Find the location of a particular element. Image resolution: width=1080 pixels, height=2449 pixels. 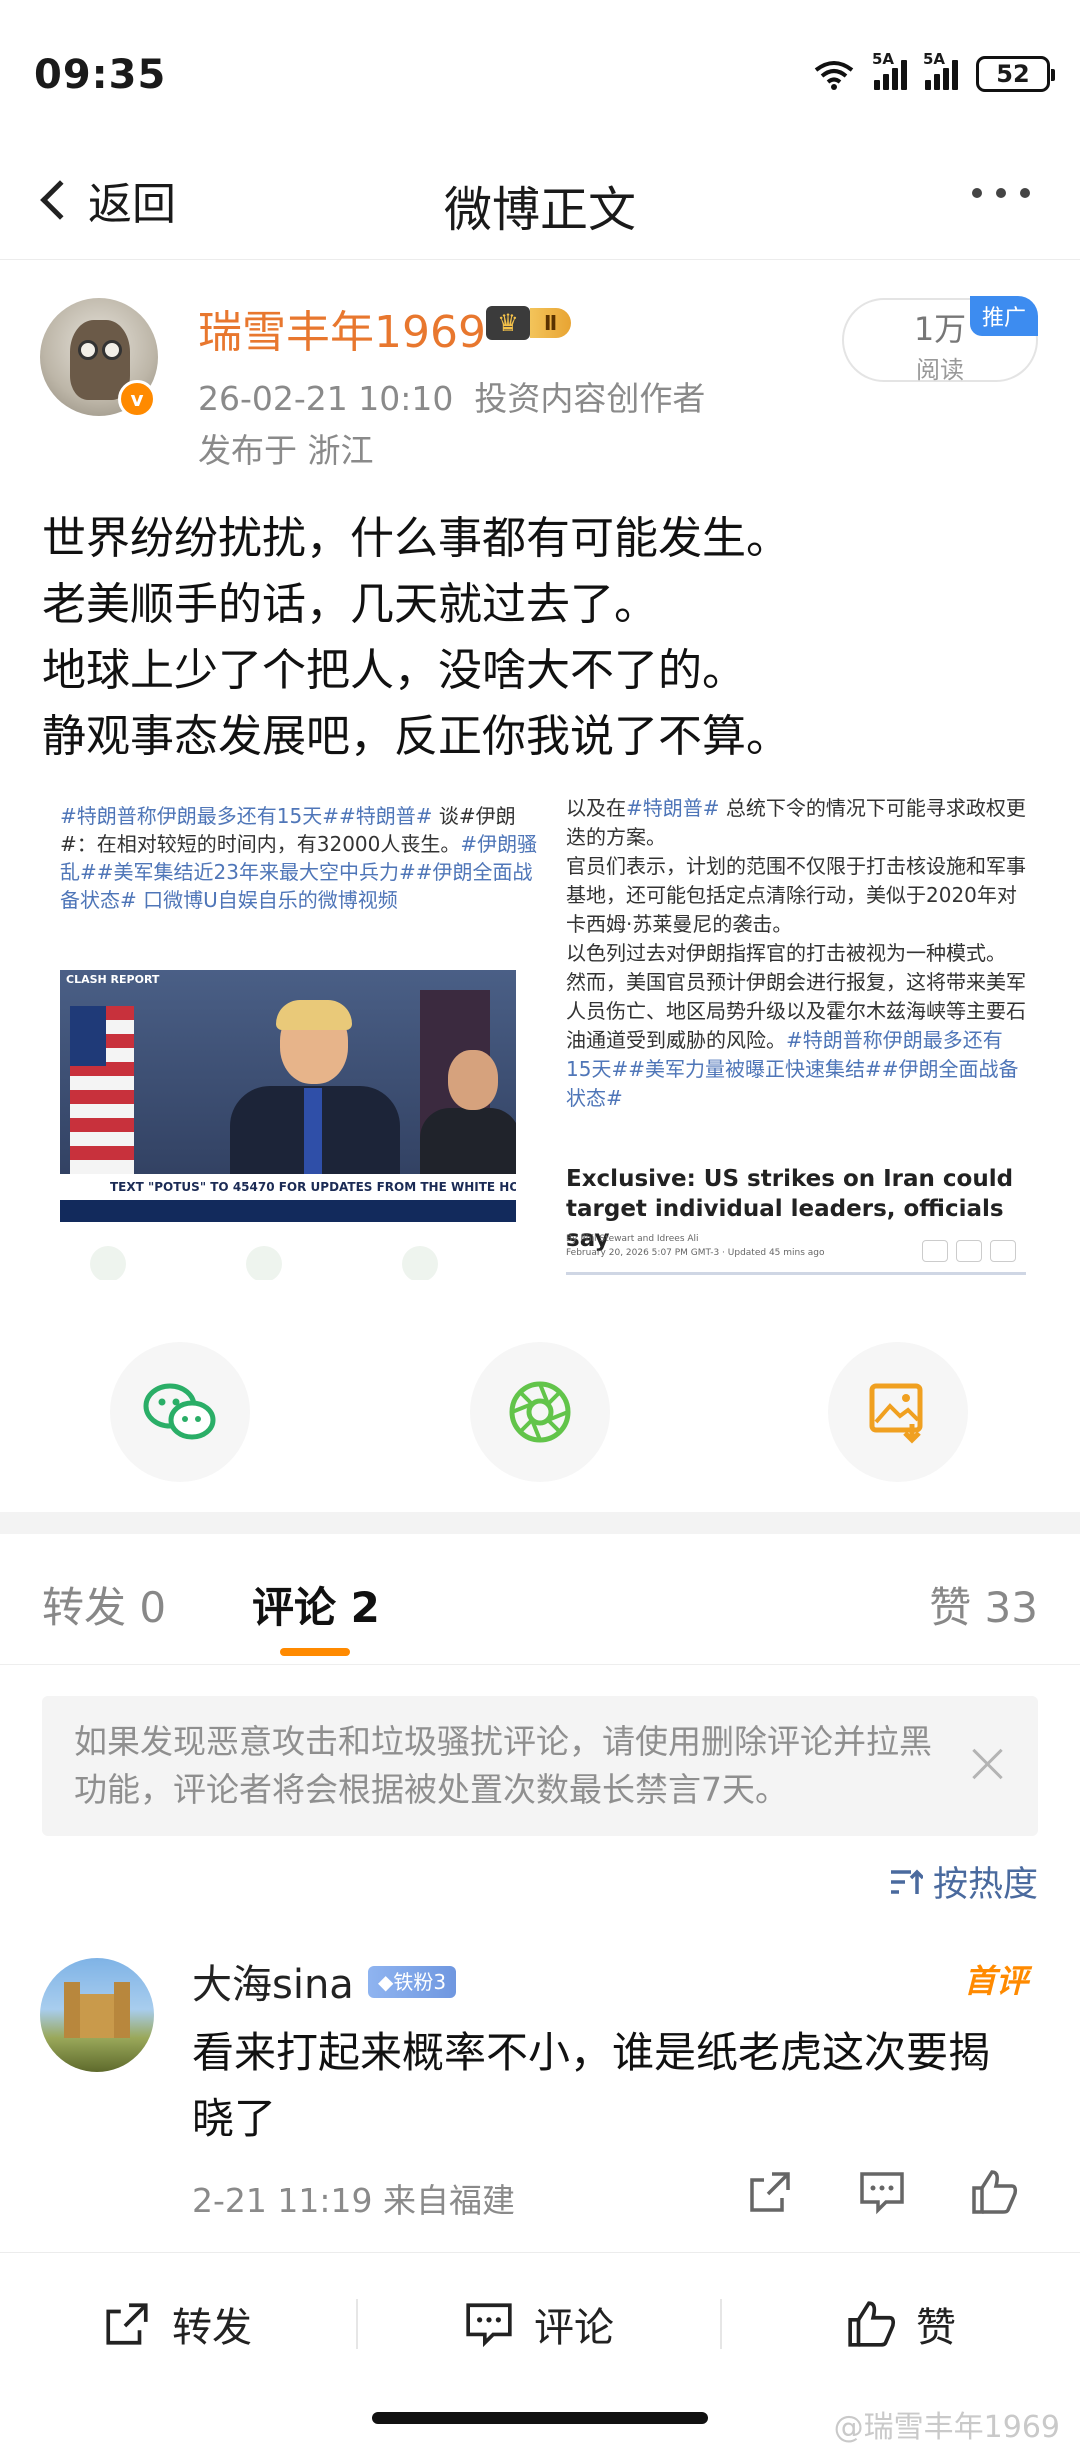

bottom-action-bar: 转发 评论 赞 is located at coordinates (540, 2320).